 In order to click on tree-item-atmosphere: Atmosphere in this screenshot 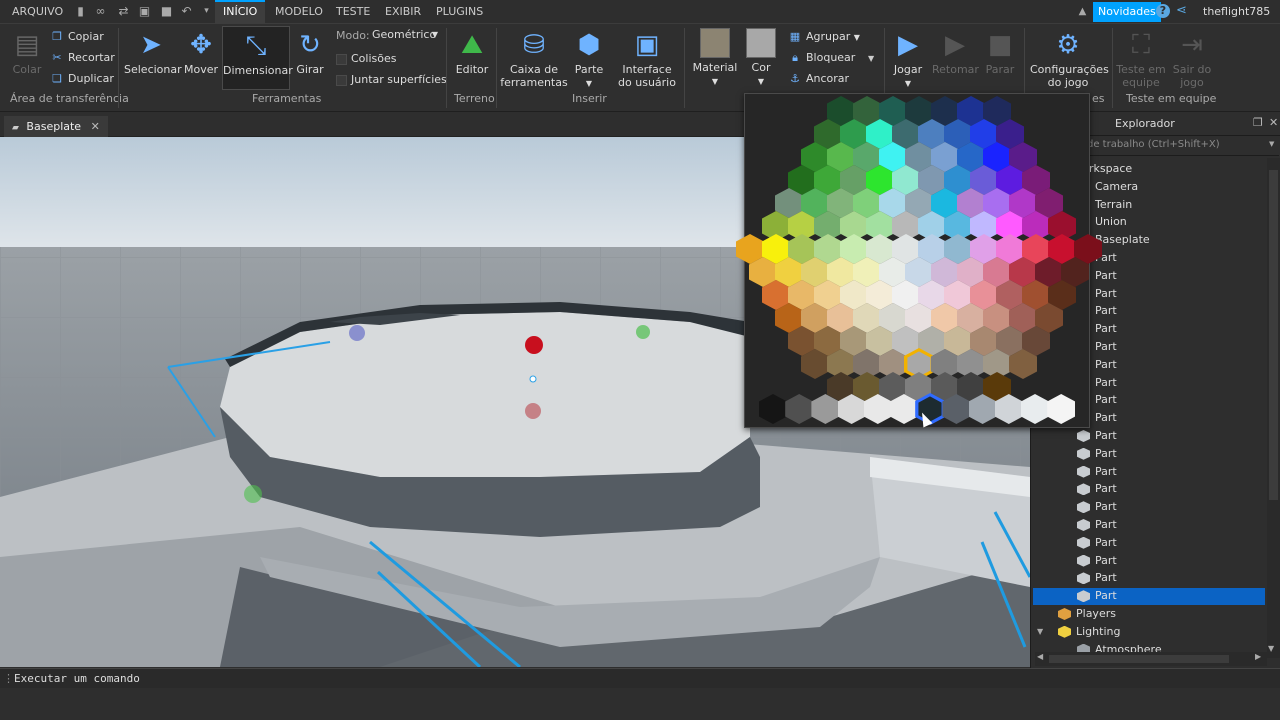, I will do `click(1128, 647)`.